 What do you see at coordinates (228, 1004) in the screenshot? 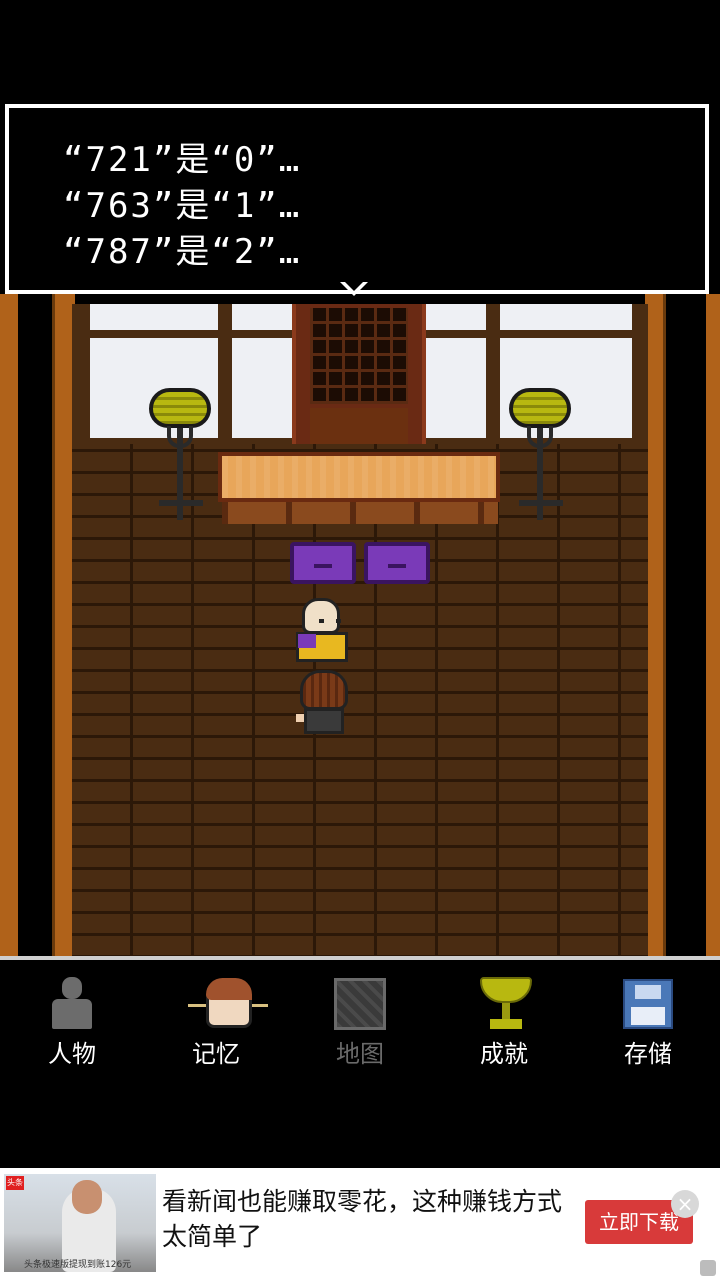
I see `memory-portrait-icon` at bounding box center [228, 1004].